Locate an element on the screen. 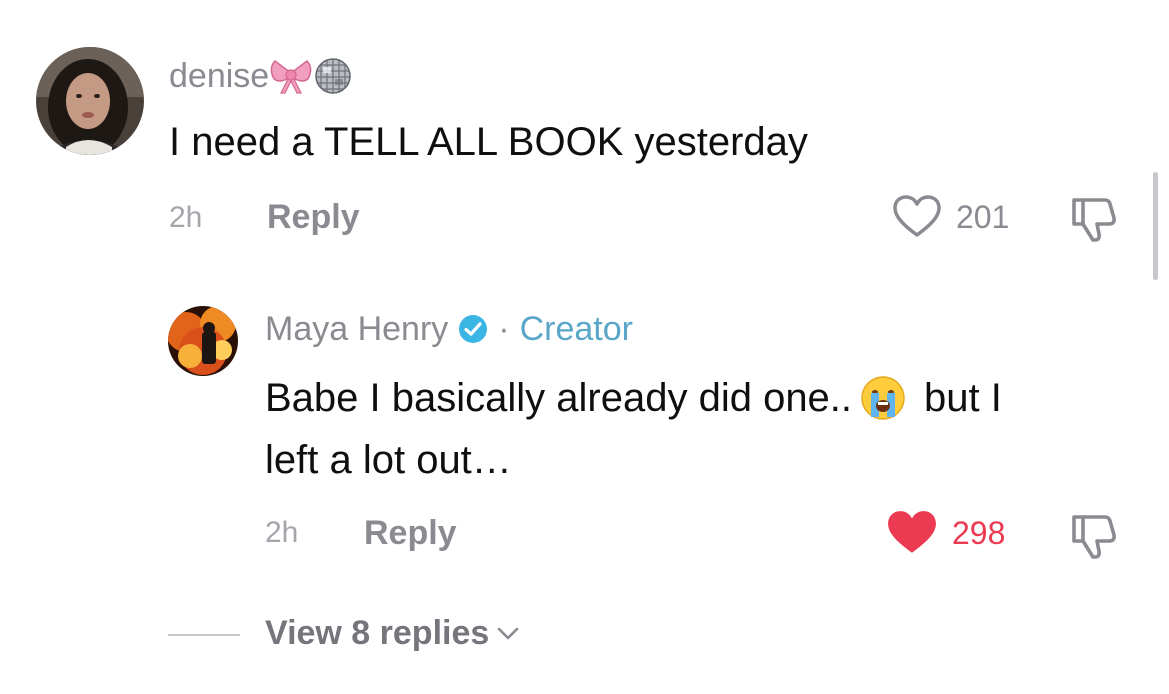  reply-text-line1: Babe I basically already did one.. but I is located at coordinates (633, 398).